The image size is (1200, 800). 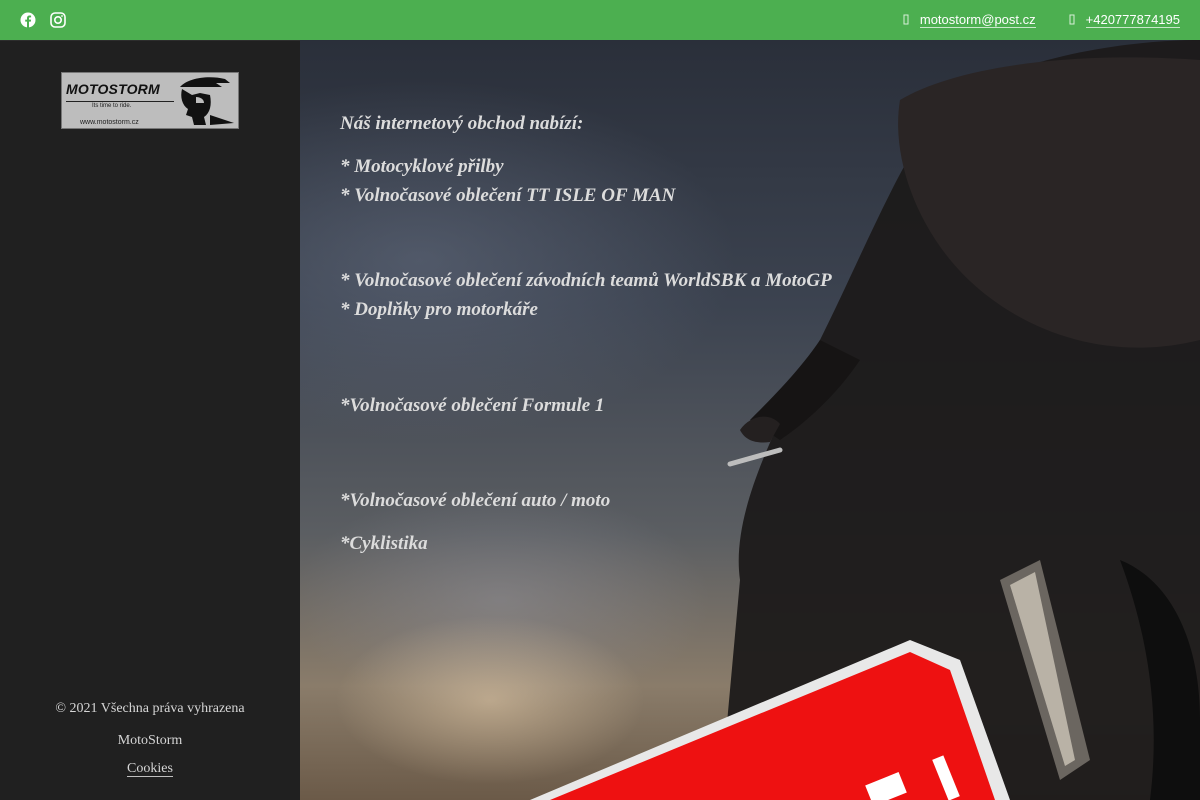 What do you see at coordinates (422, 166) in the screenshot?
I see `offer-item: * Motocyklové přilby` at bounding box center [422, 166].